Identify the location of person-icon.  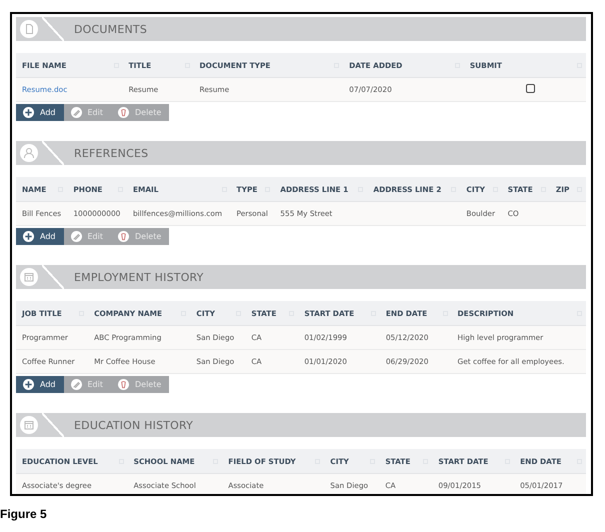
(29, 153).